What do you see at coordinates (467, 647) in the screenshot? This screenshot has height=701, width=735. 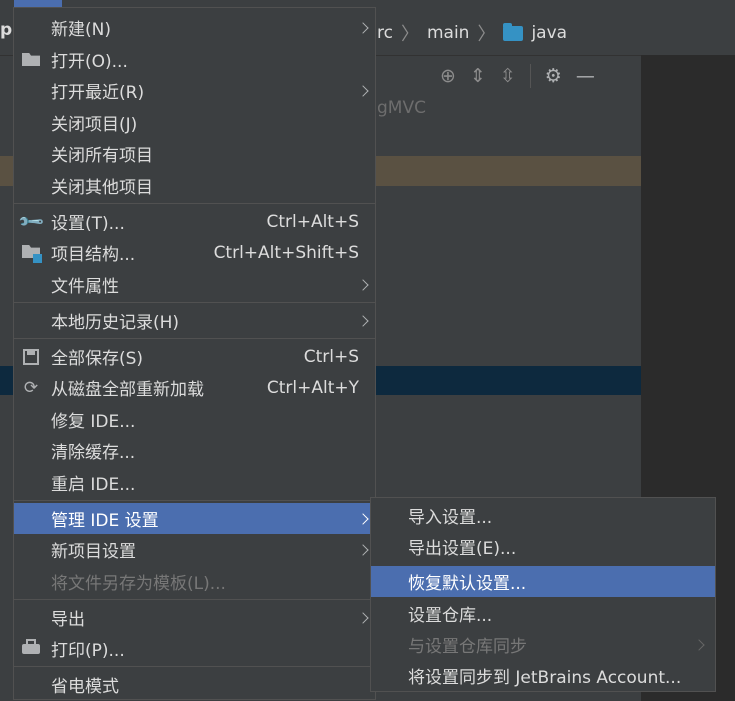 I see `submenu-item-label: 与设置仓库同步` at bounding box center [467, 647].